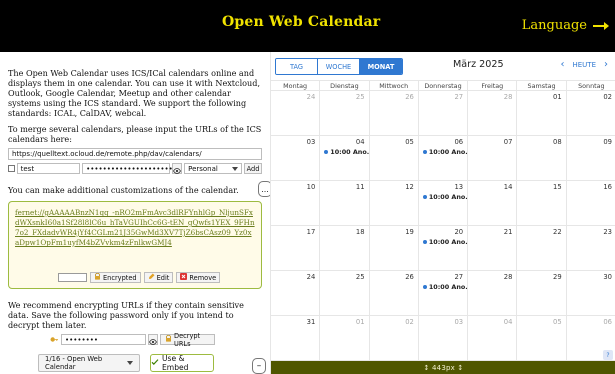 The image size is (615, 374). I want to click on resize-handle: ↕ 443px ↕, so click(443, 367).